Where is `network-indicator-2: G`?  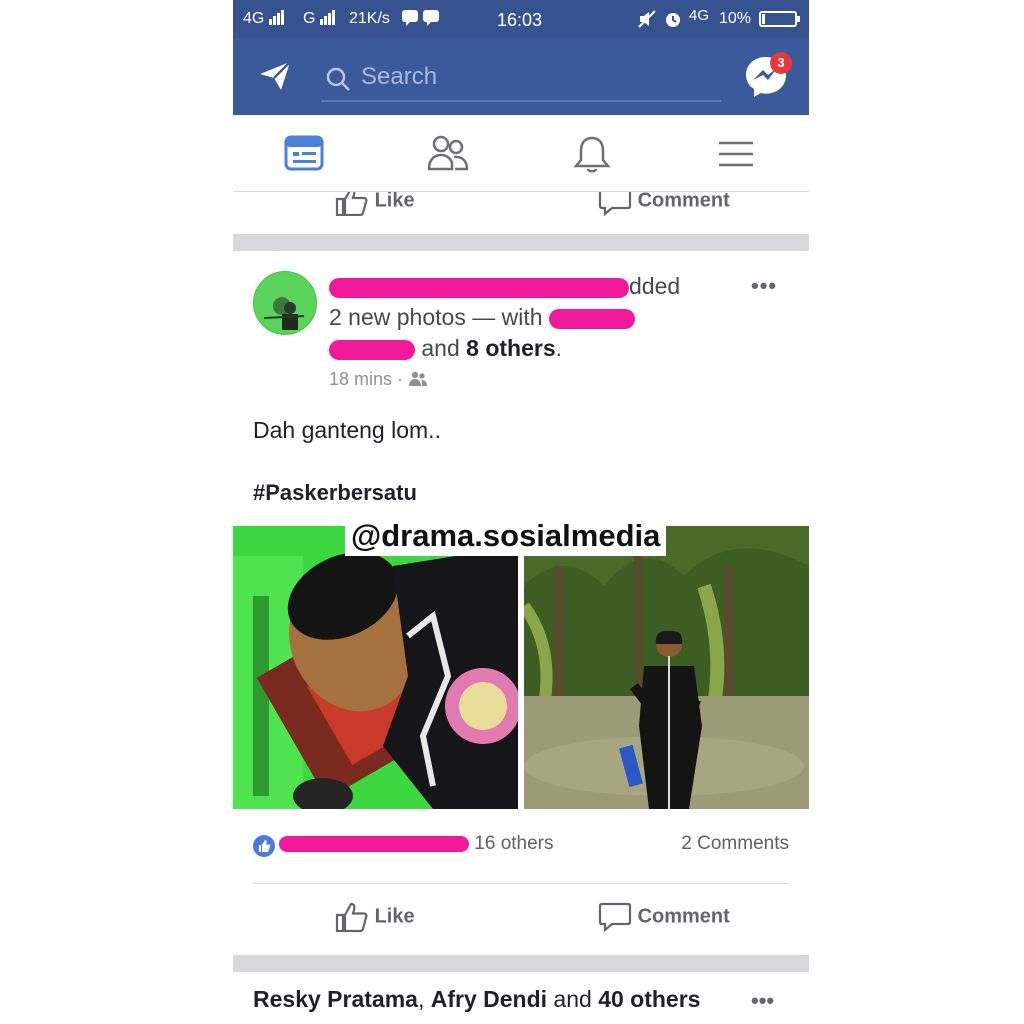 network-indicator-2: G is located at coordinates (319, 20).